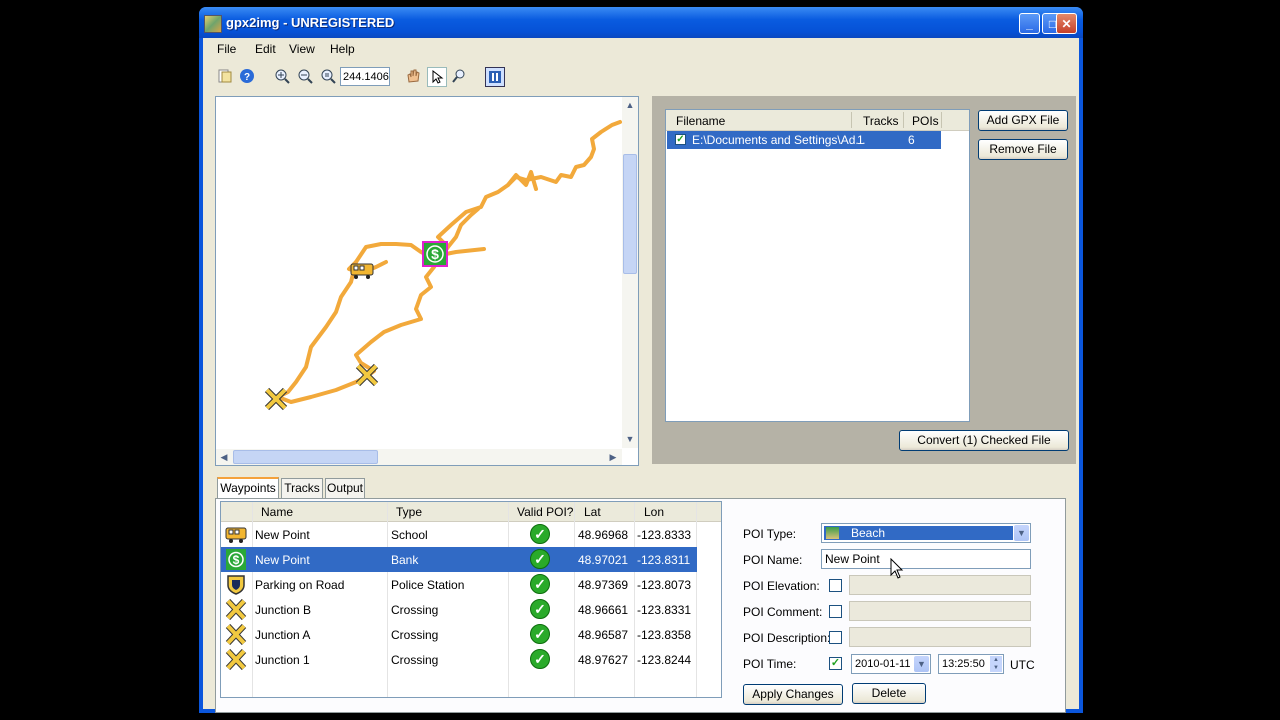  What do you see at coordinates (641, 49) in the screenshot?
I see `menu-bar: File Edit View Help` at bounding box center [641, 49].